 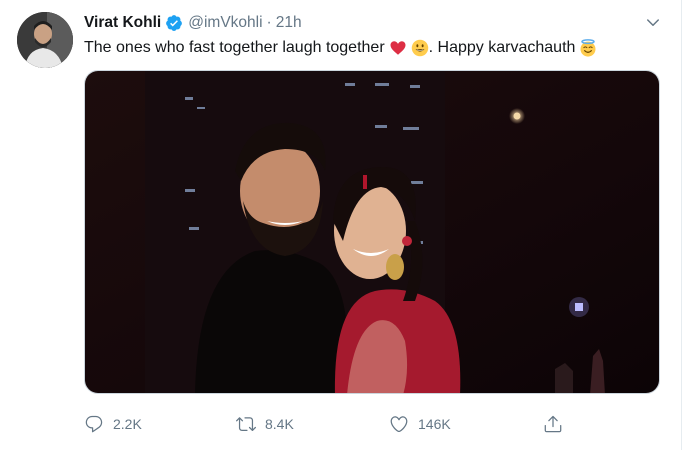 What do you see at coordinates (246, 424) in the screenshot?
I see `retweet-icon` at bounding box center [246, 424].